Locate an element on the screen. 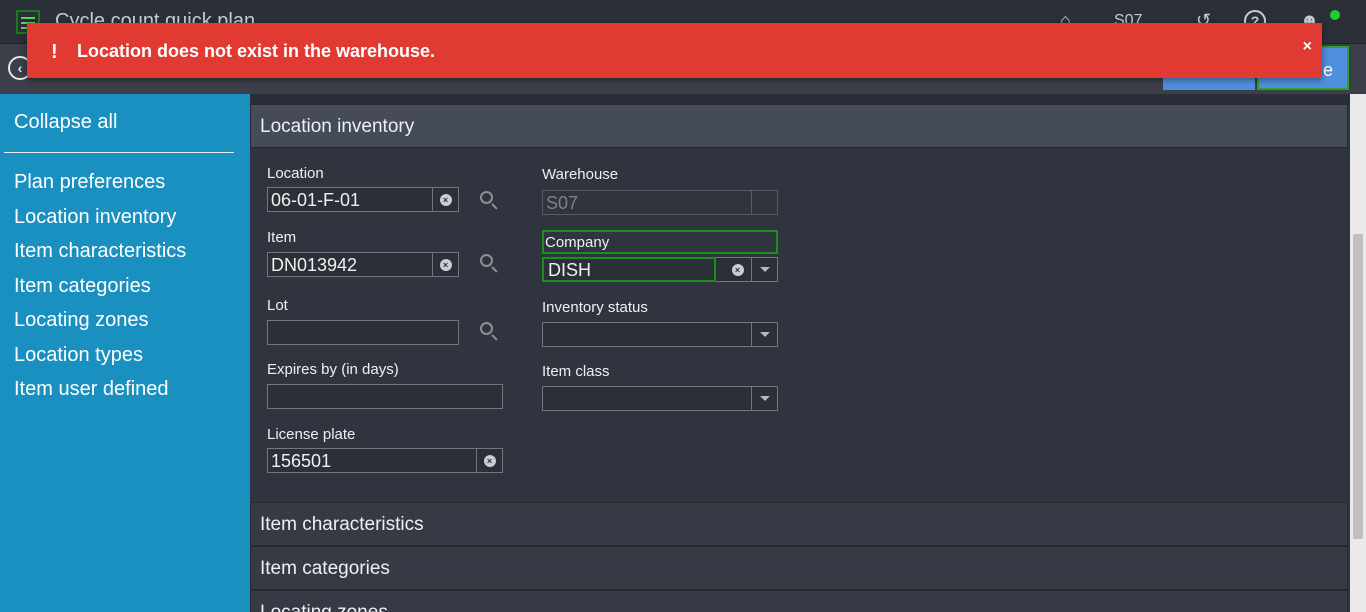 This screenshot has height=612, width=1366. inventory-status-select is located at coordinates (660, 334).